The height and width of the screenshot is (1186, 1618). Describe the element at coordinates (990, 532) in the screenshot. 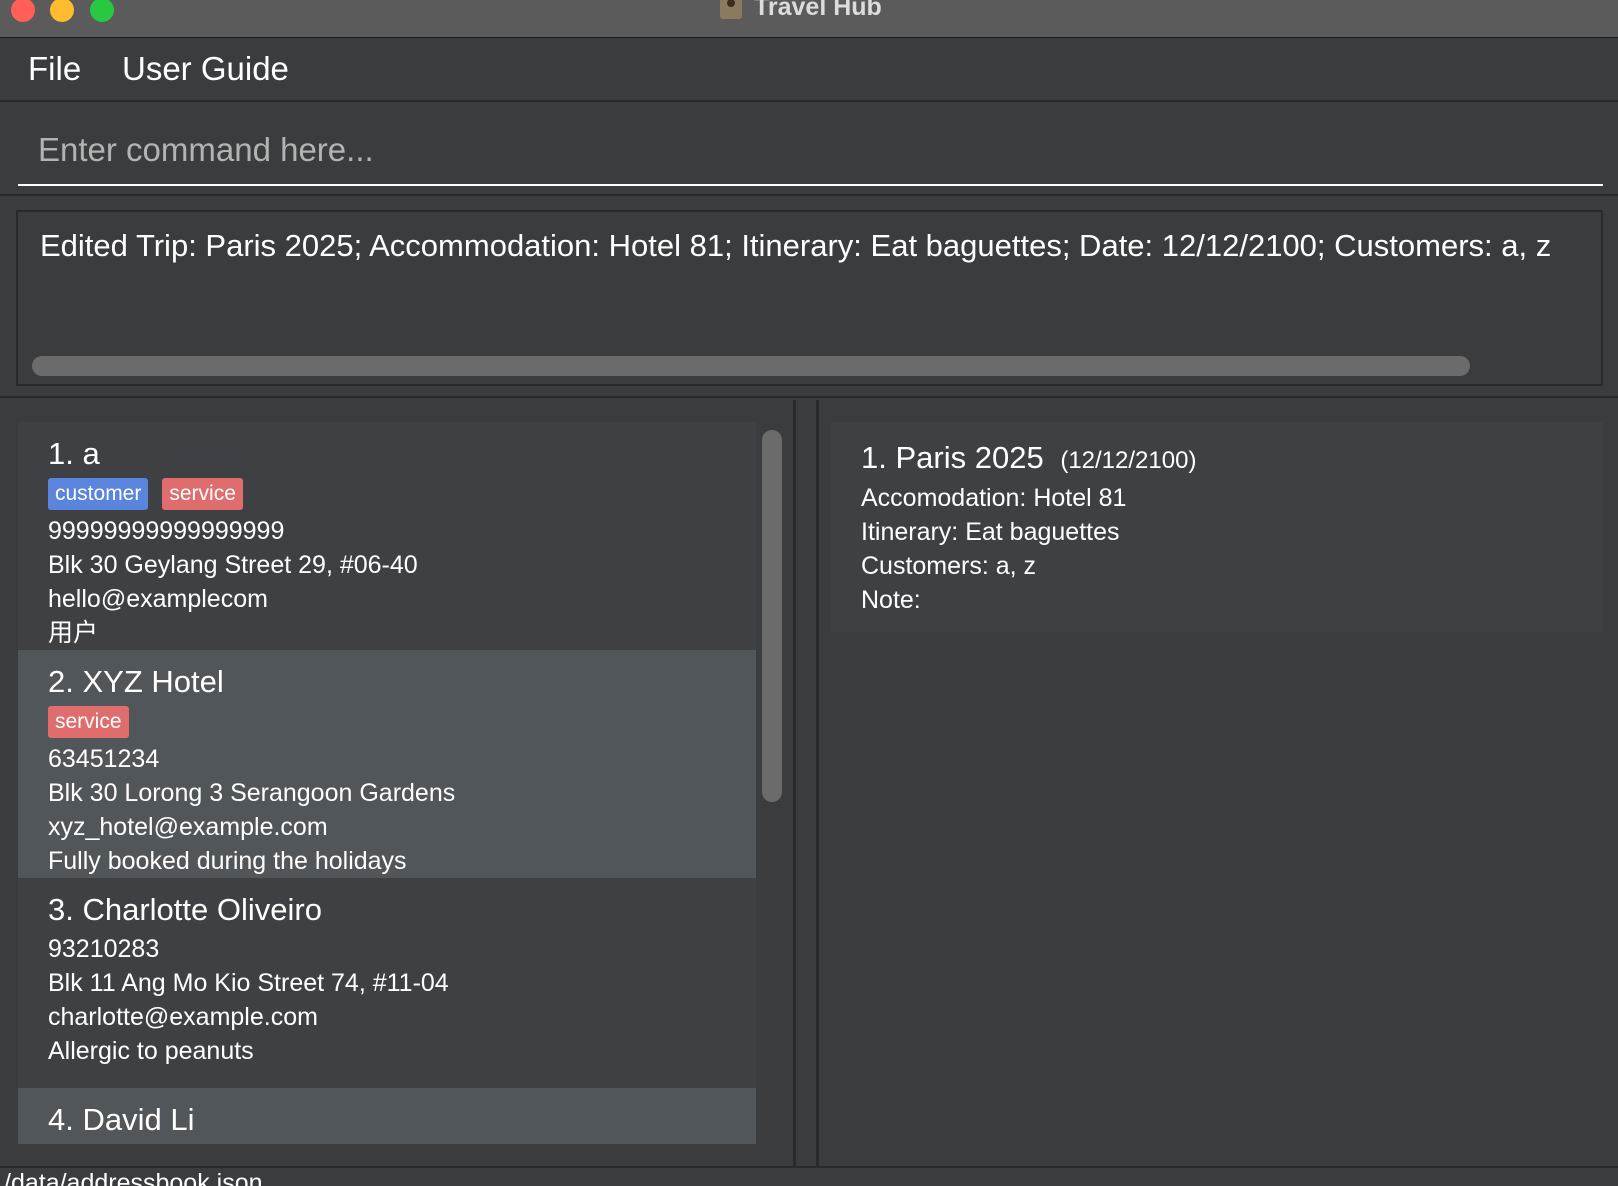

I see `trip-itinerary: Itinerary: Eat baguettes` at that location.